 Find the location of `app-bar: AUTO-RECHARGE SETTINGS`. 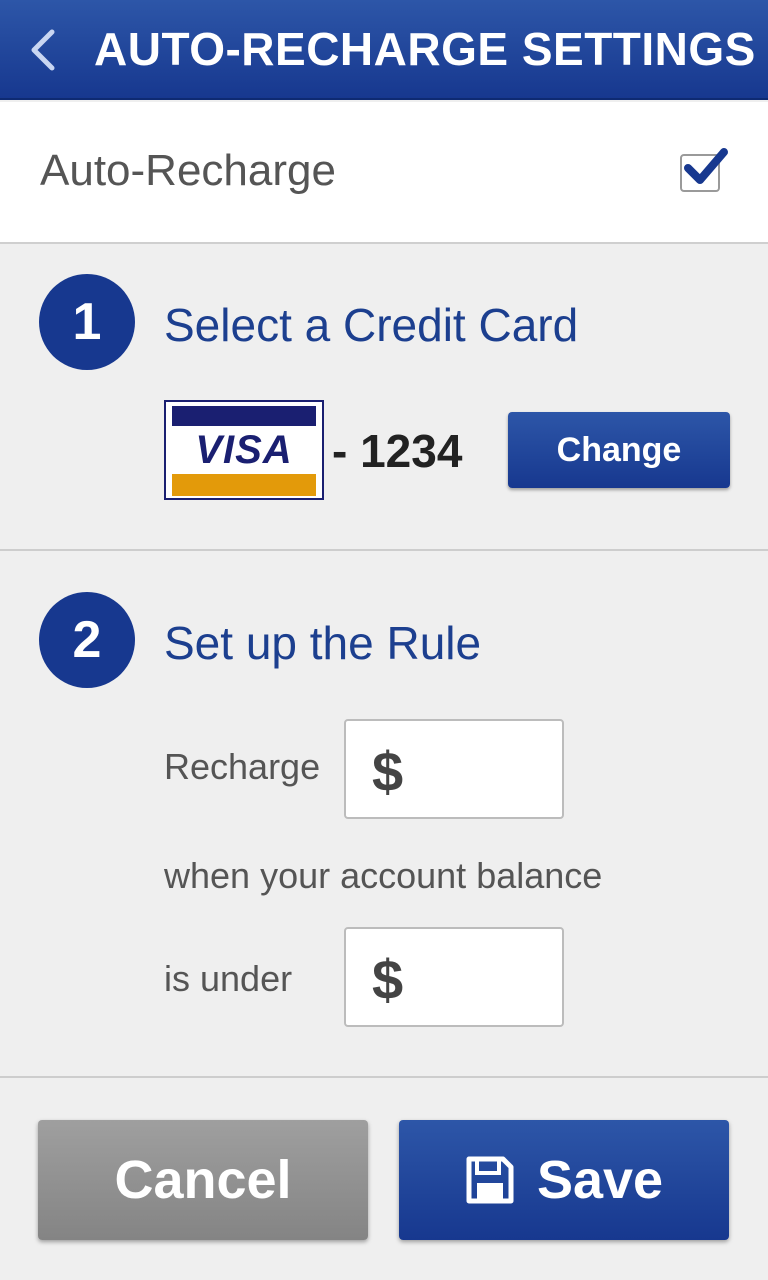

app-bar: AUTO-RECHARGE SETTINGS is located at coordinates (384, 50).